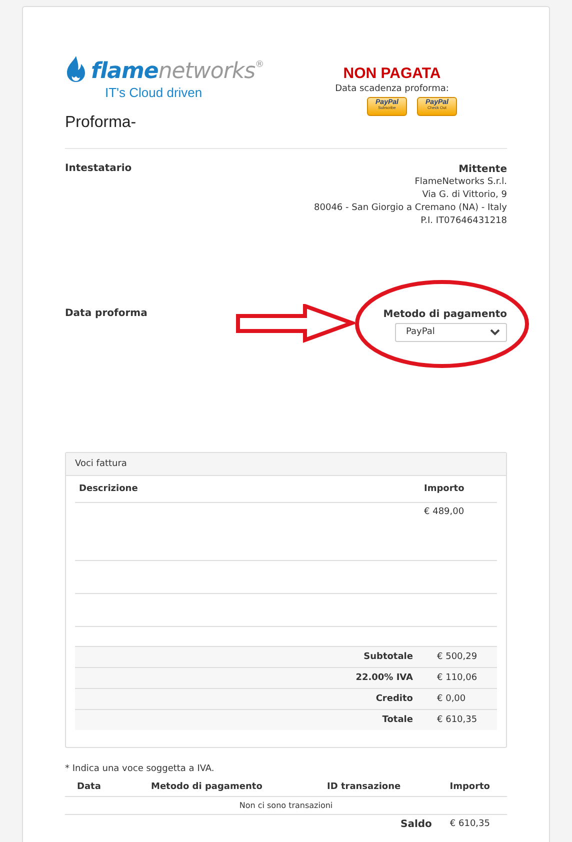  I want to click on chevron-down-icon, so click(495, 332).